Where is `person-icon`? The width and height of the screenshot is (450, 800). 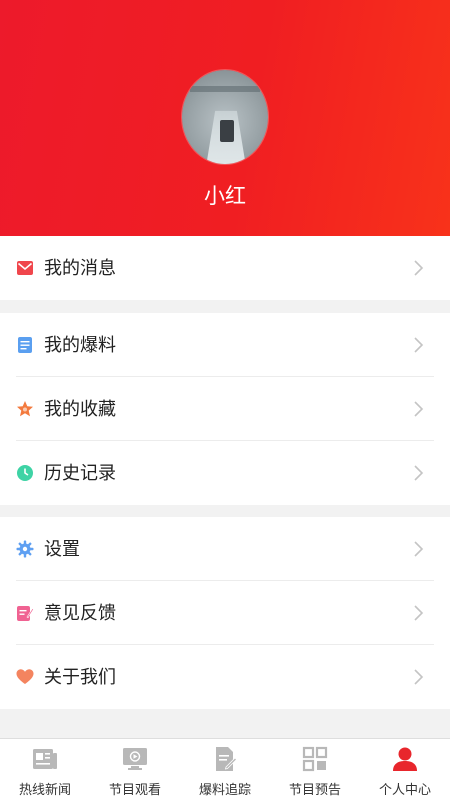
person-icon is located at coordinates (405, 759).